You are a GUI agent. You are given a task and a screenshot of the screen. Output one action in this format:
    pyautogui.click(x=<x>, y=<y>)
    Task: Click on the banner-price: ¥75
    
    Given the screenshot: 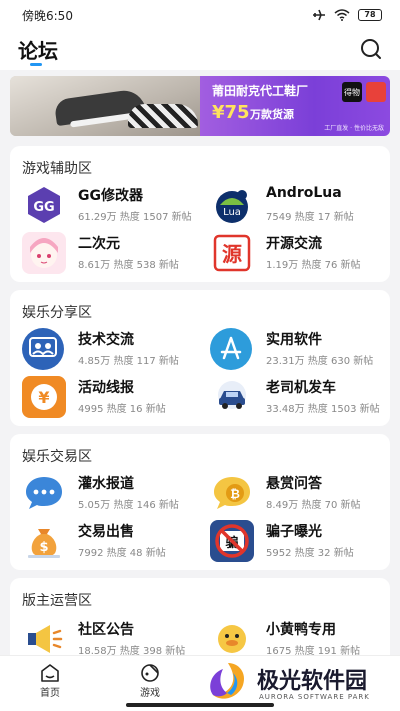 What is the action you would take?
    pyautogui.click(x=231, y=112)
    